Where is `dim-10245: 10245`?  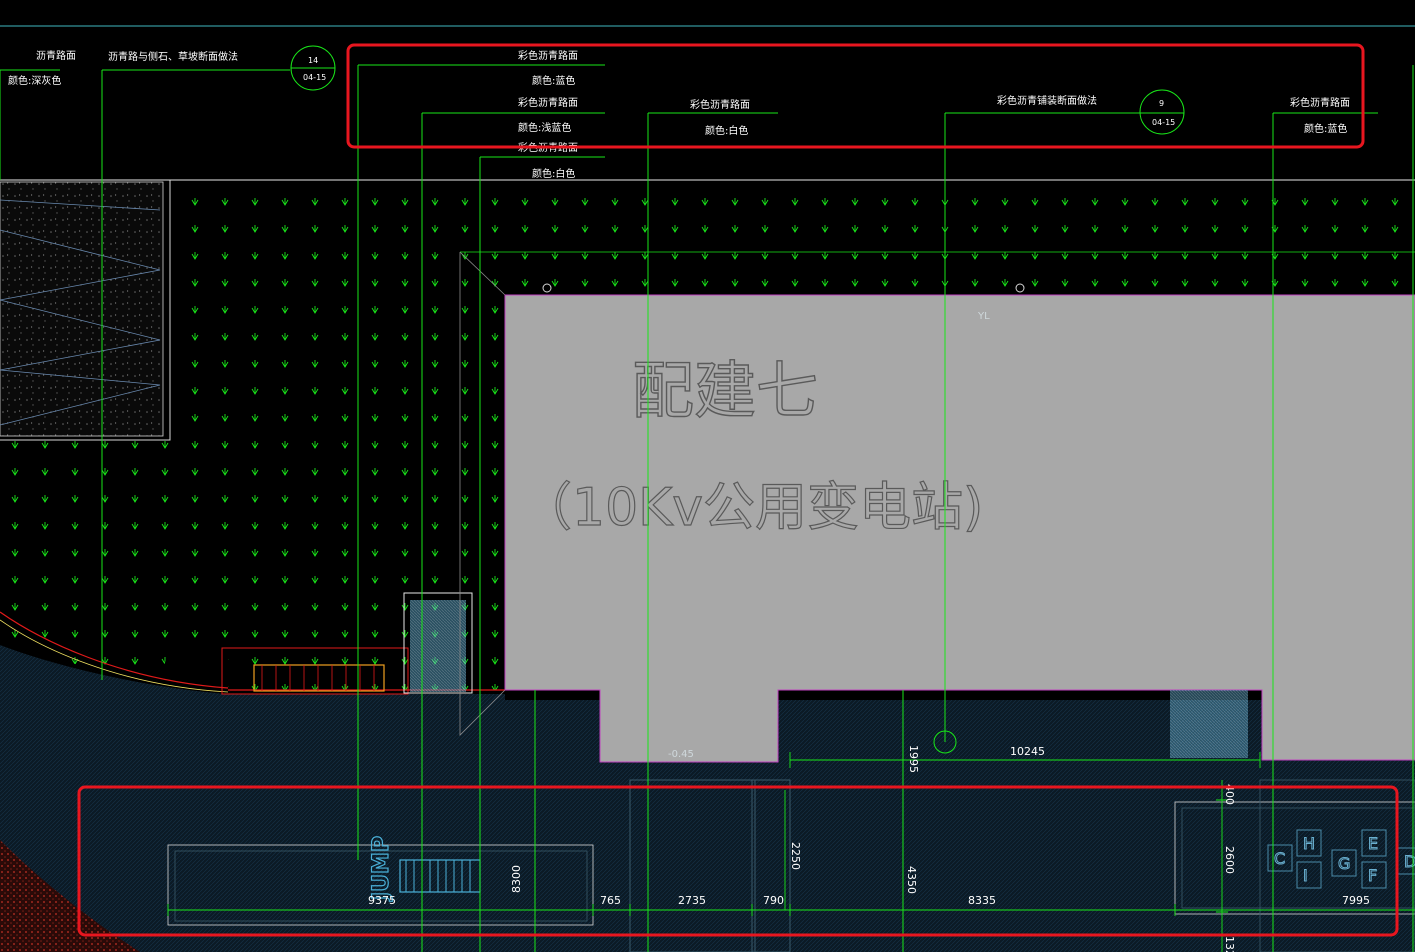 dim-10245: 10245 is located at coordinates (1027, 751).